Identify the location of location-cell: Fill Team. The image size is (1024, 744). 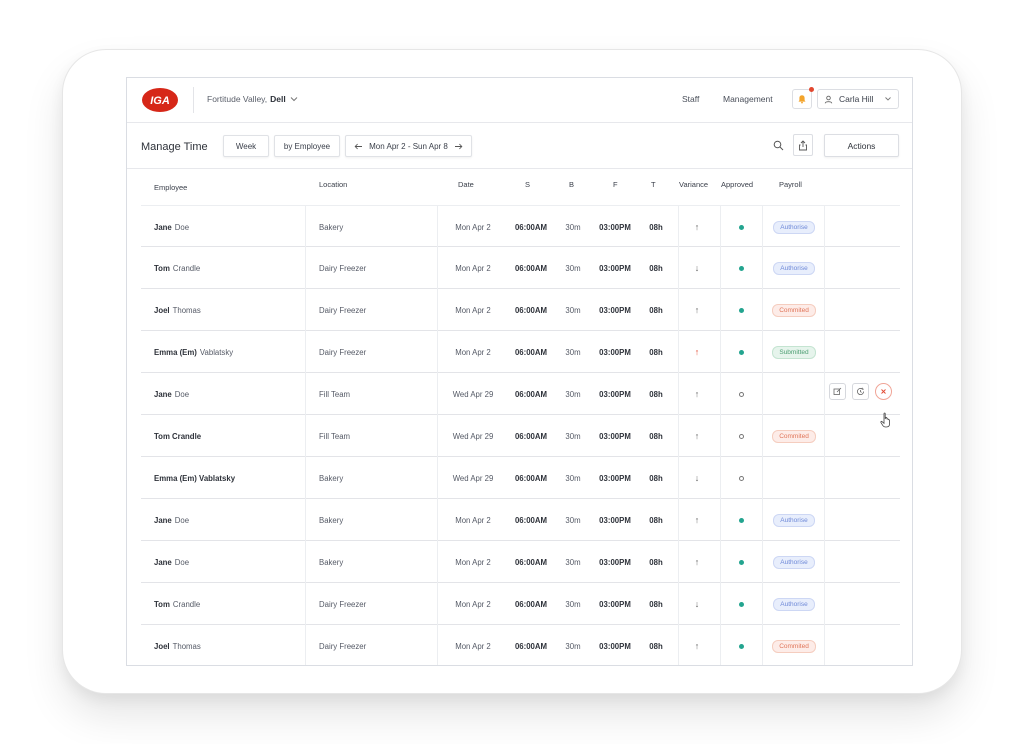
(335, 436).